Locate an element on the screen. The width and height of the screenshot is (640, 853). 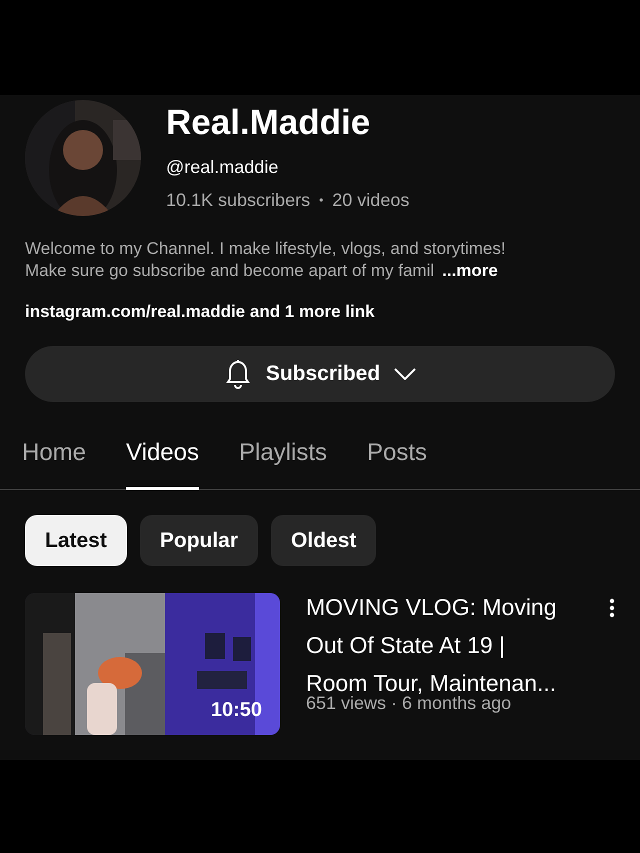
subscribe-button: Subscribed is located at coordinates (320, 374).